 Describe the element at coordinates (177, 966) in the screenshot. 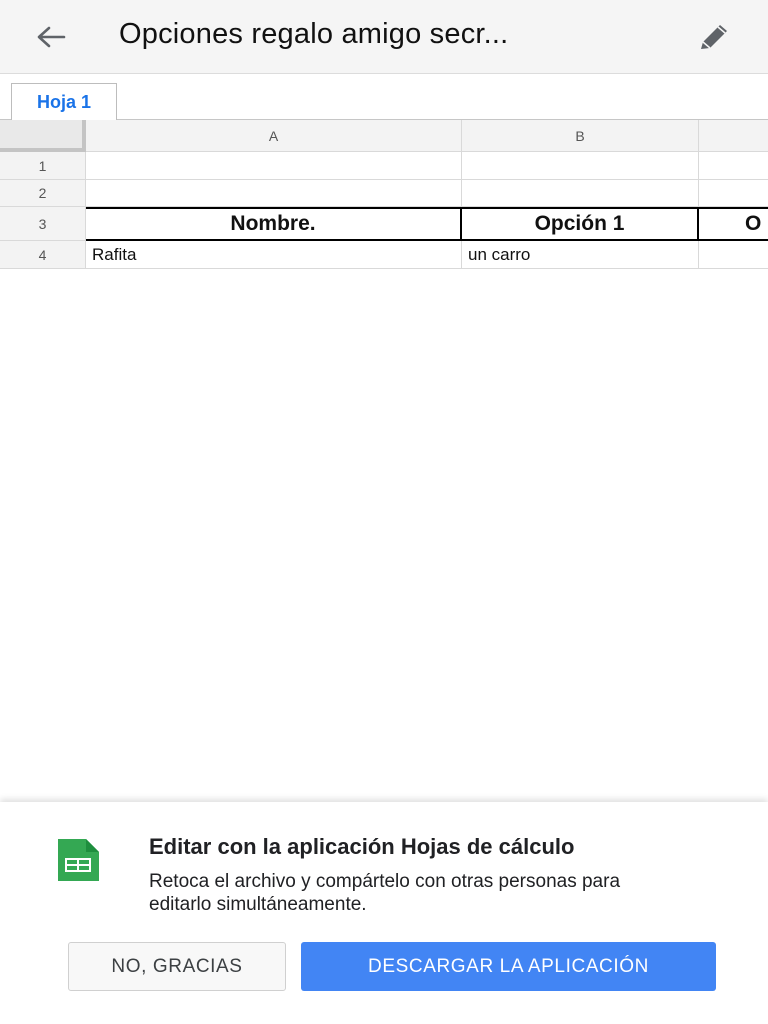

I see `no-thanks-button: NO, GRACIAS` at that location.